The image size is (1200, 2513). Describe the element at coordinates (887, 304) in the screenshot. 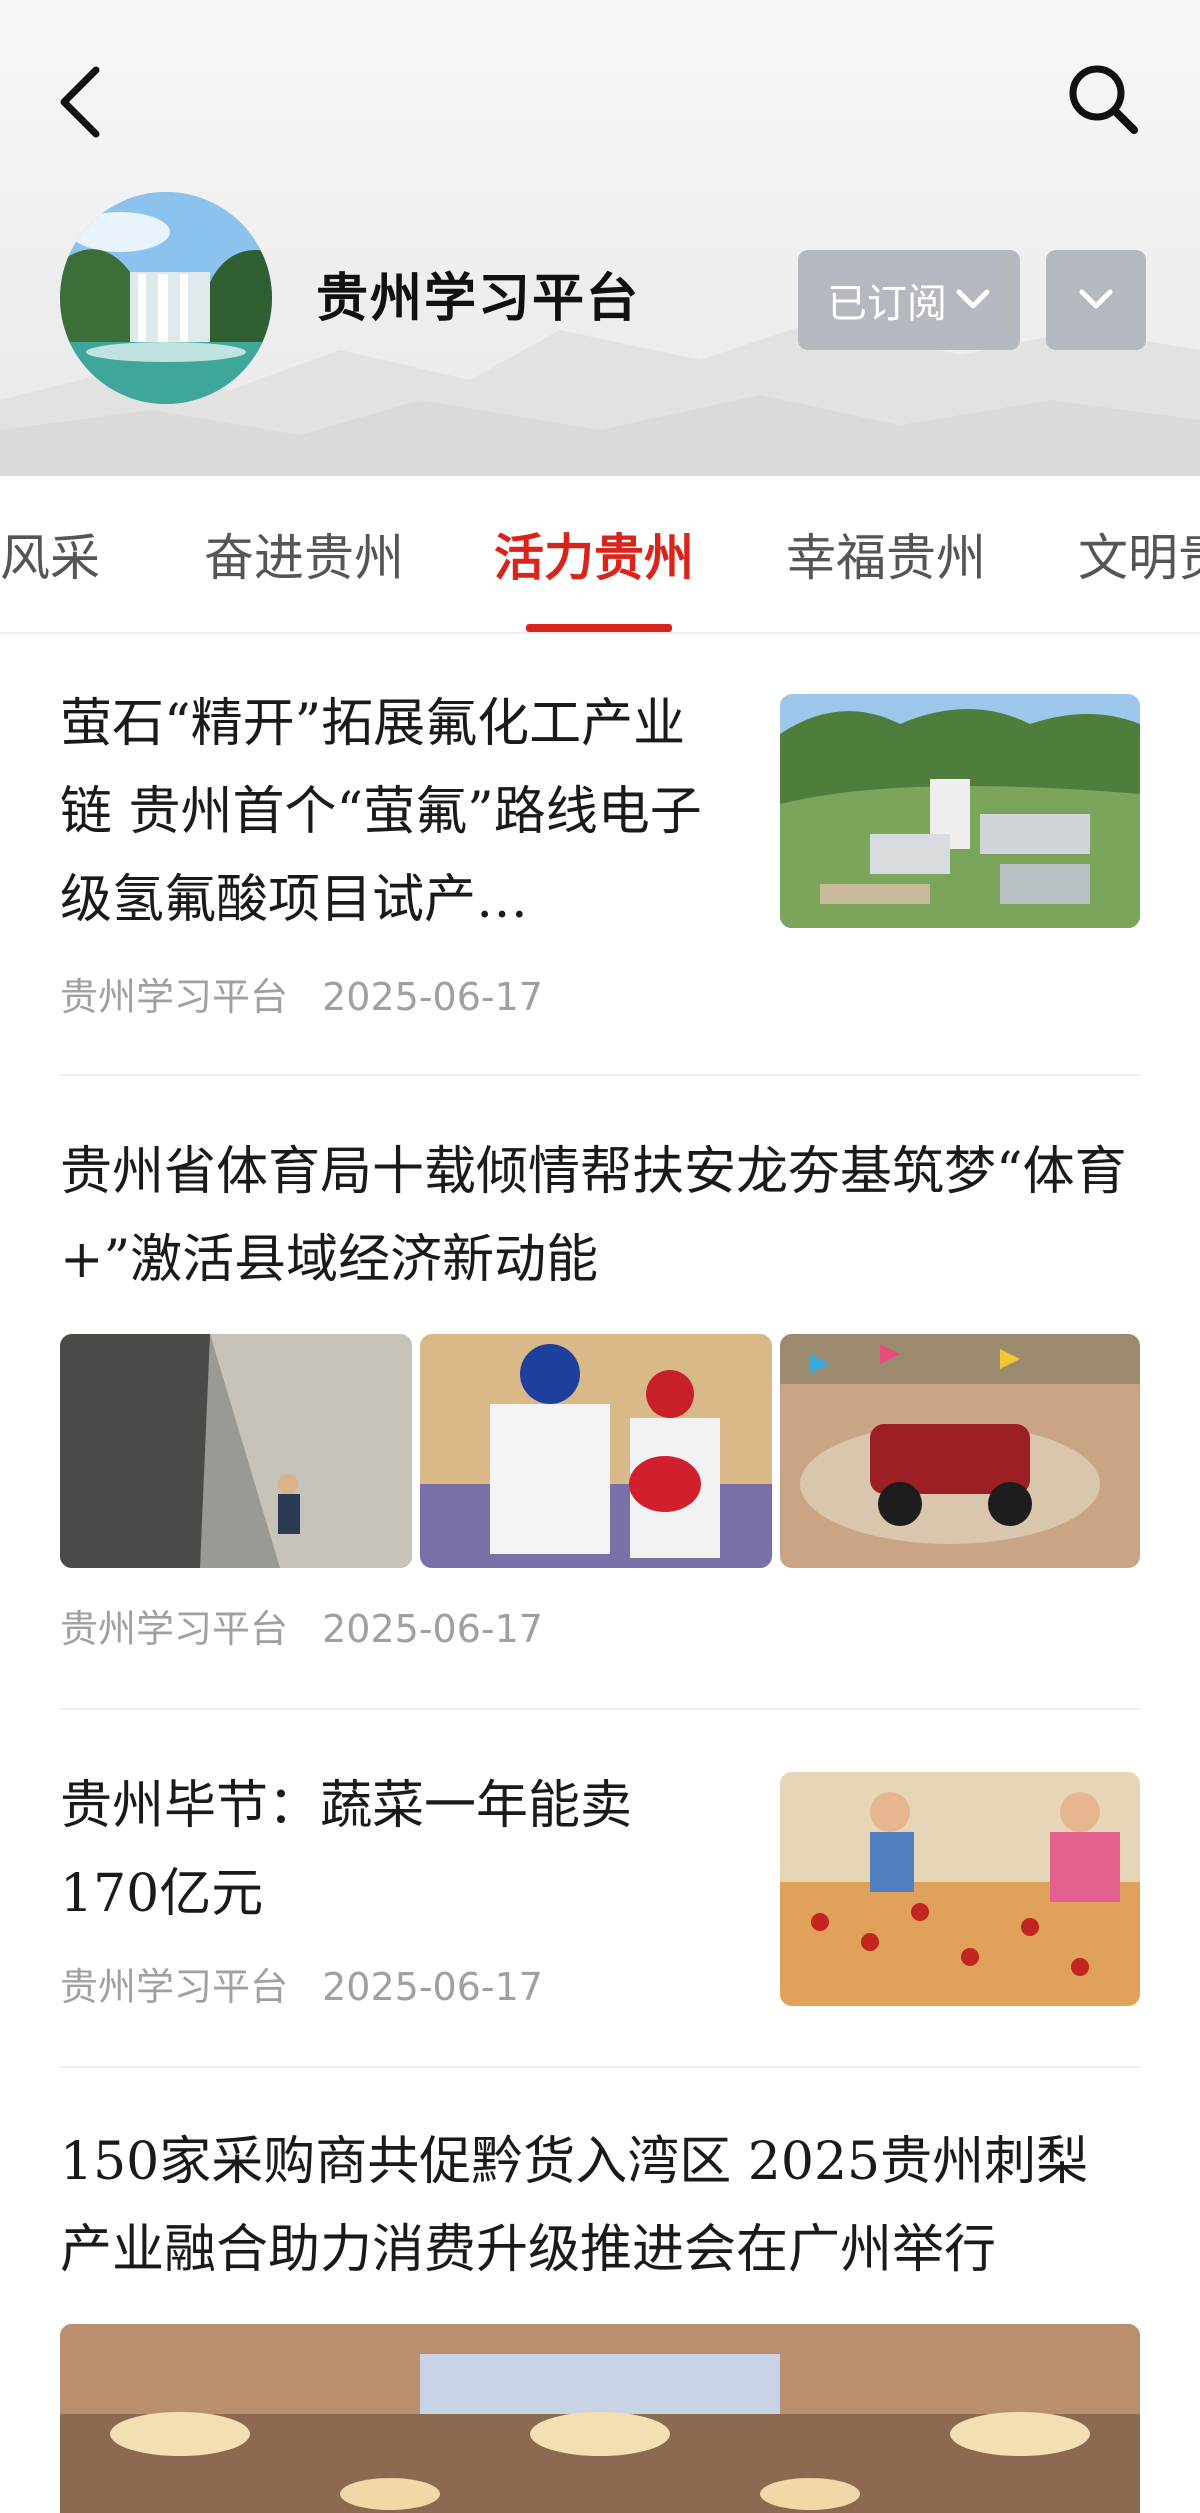

I see `subscribed-label: 已订阅` at that location.